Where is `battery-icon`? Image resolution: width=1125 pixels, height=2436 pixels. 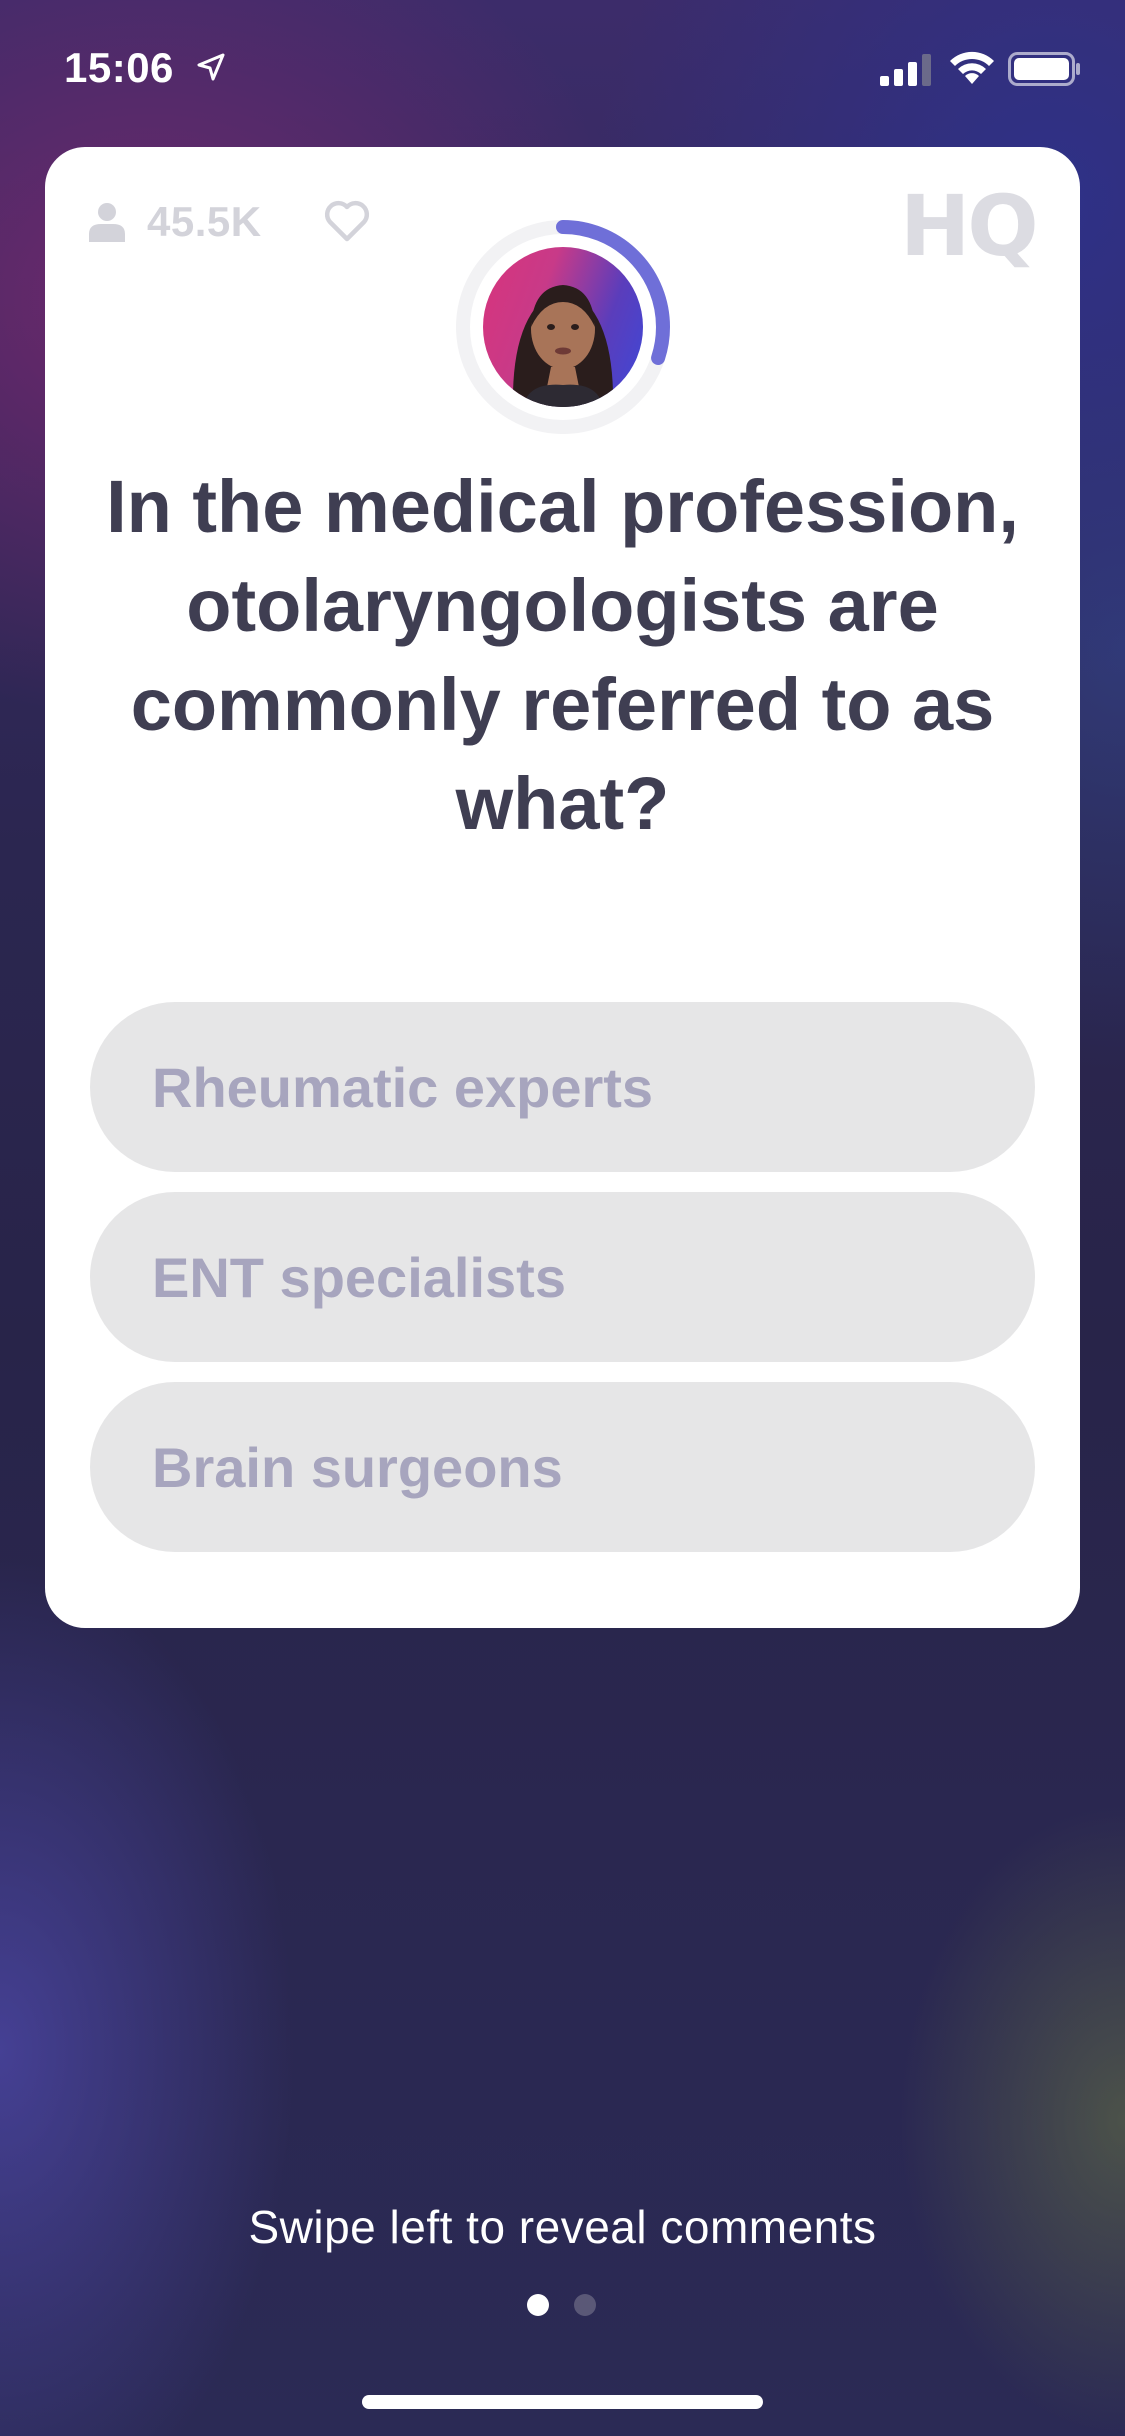
battery-icon is located at coordinates (1044, 69).